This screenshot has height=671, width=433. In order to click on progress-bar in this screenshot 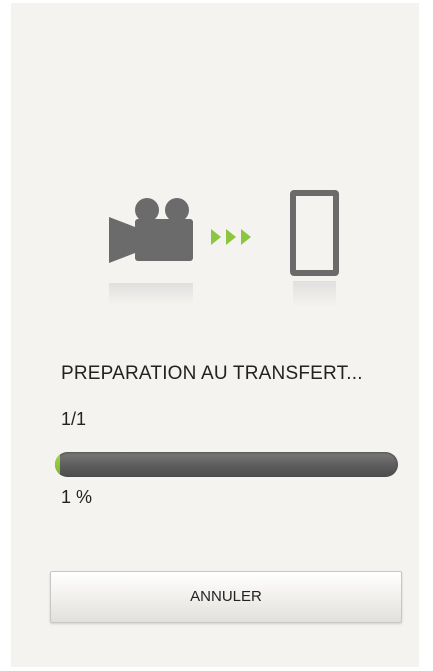, I will do `click(226, 464)`.